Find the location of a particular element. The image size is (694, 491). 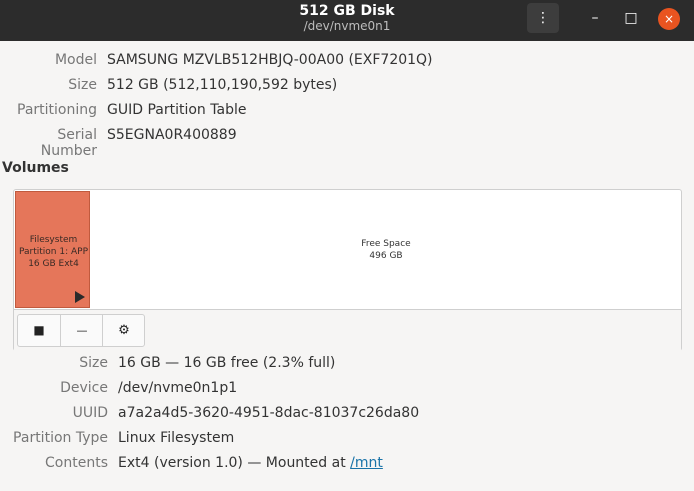

stop-icon: ■ is located at coordinates (39, 330).